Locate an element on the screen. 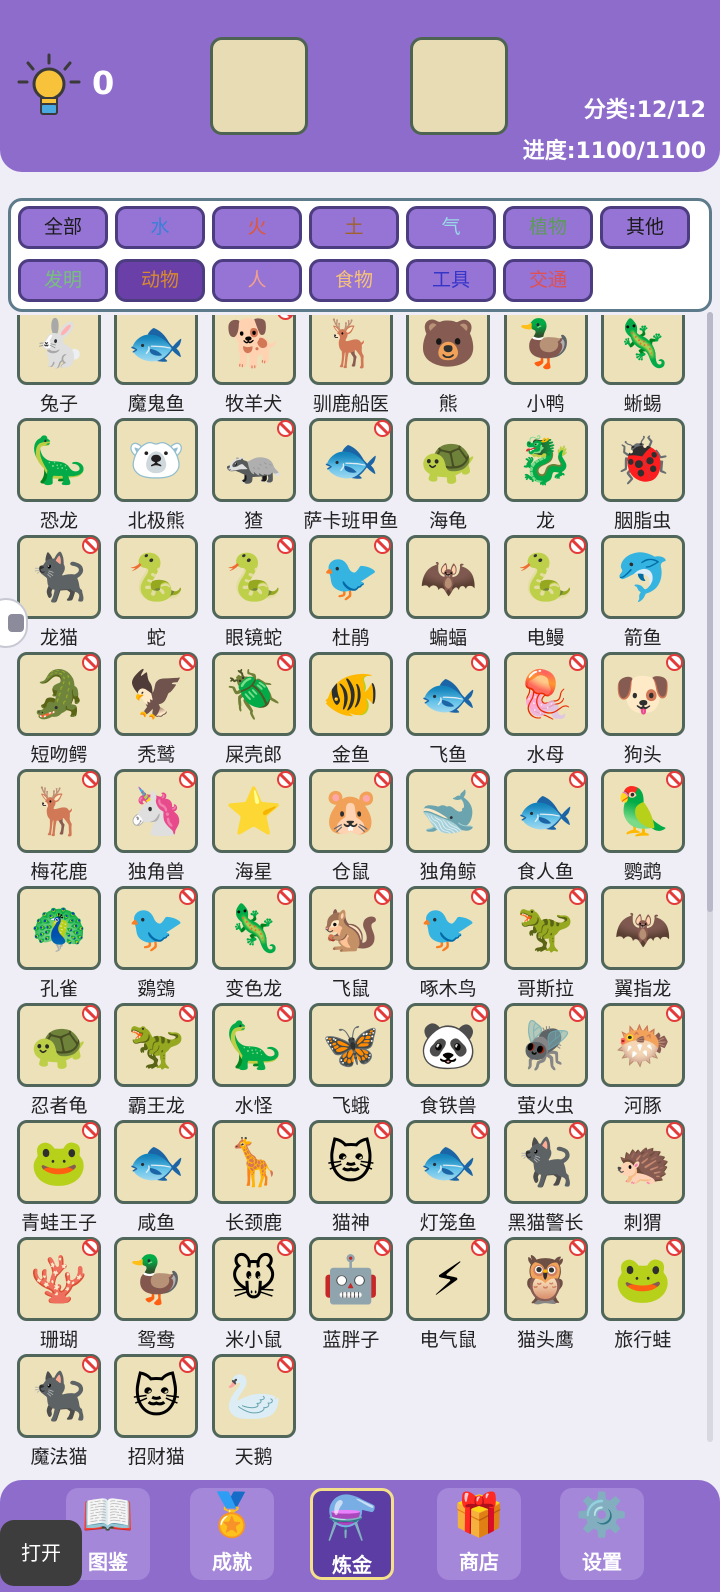 This screenshot has width=720, height=1592. item-card: 🐢 海龟 is located at coordinates (454, 477).